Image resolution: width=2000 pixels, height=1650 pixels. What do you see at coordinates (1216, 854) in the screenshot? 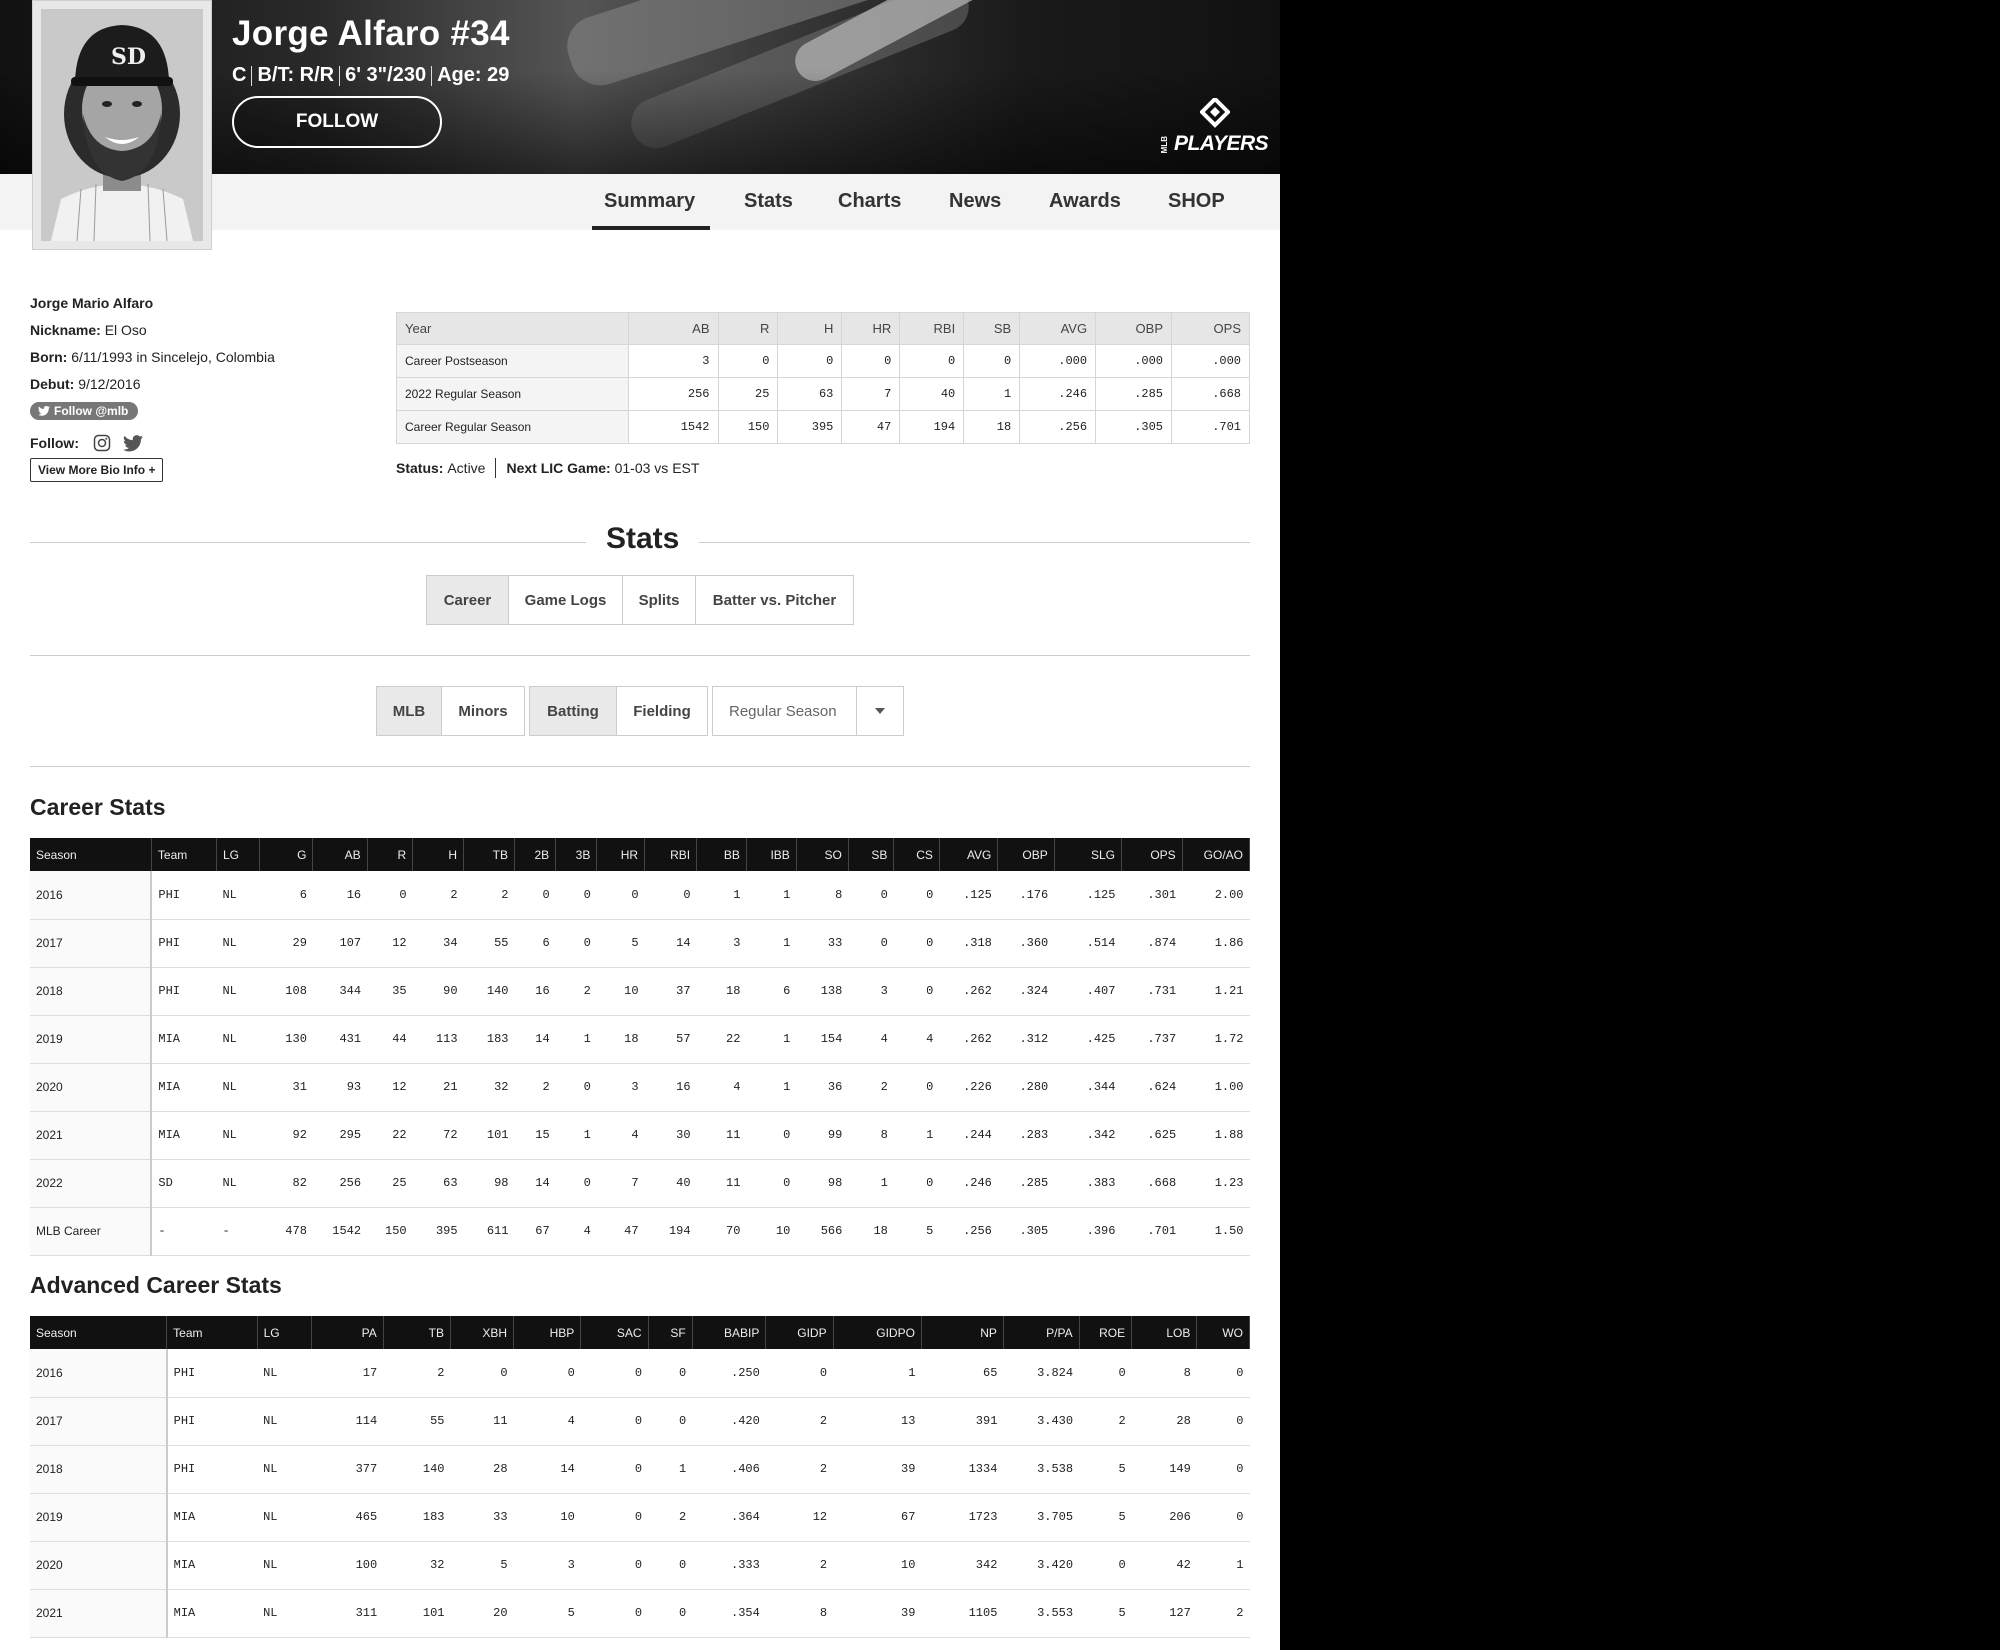
I see `column-header: GO/AO` at bounding box center [1216, 854].